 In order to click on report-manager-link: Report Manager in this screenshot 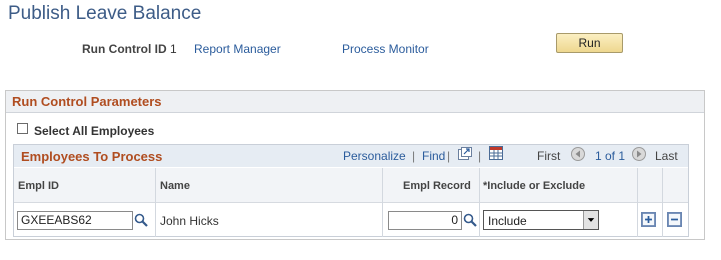, I will do `click(237, 49)`.